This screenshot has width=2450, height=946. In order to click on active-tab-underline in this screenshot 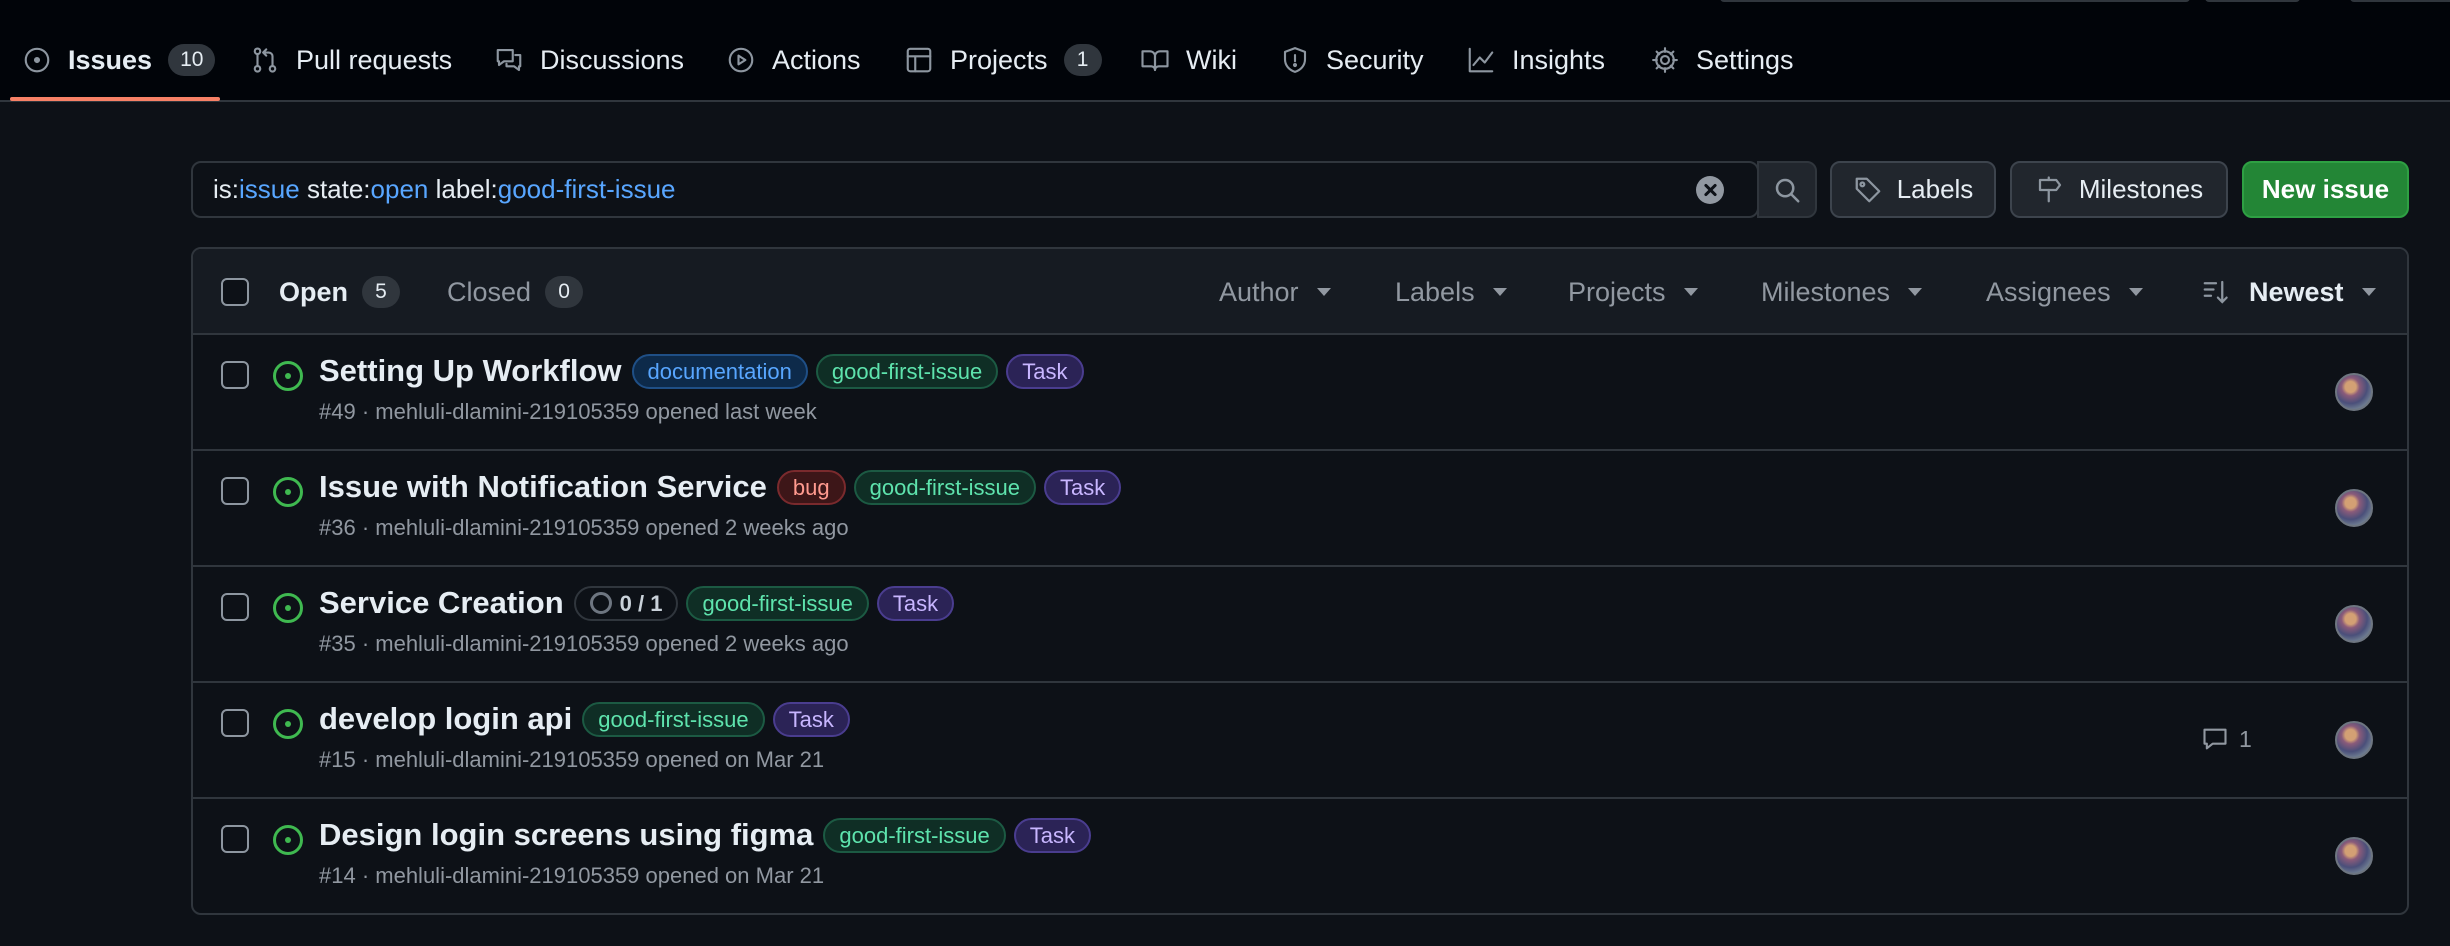, I will do `click(115, 99)`.